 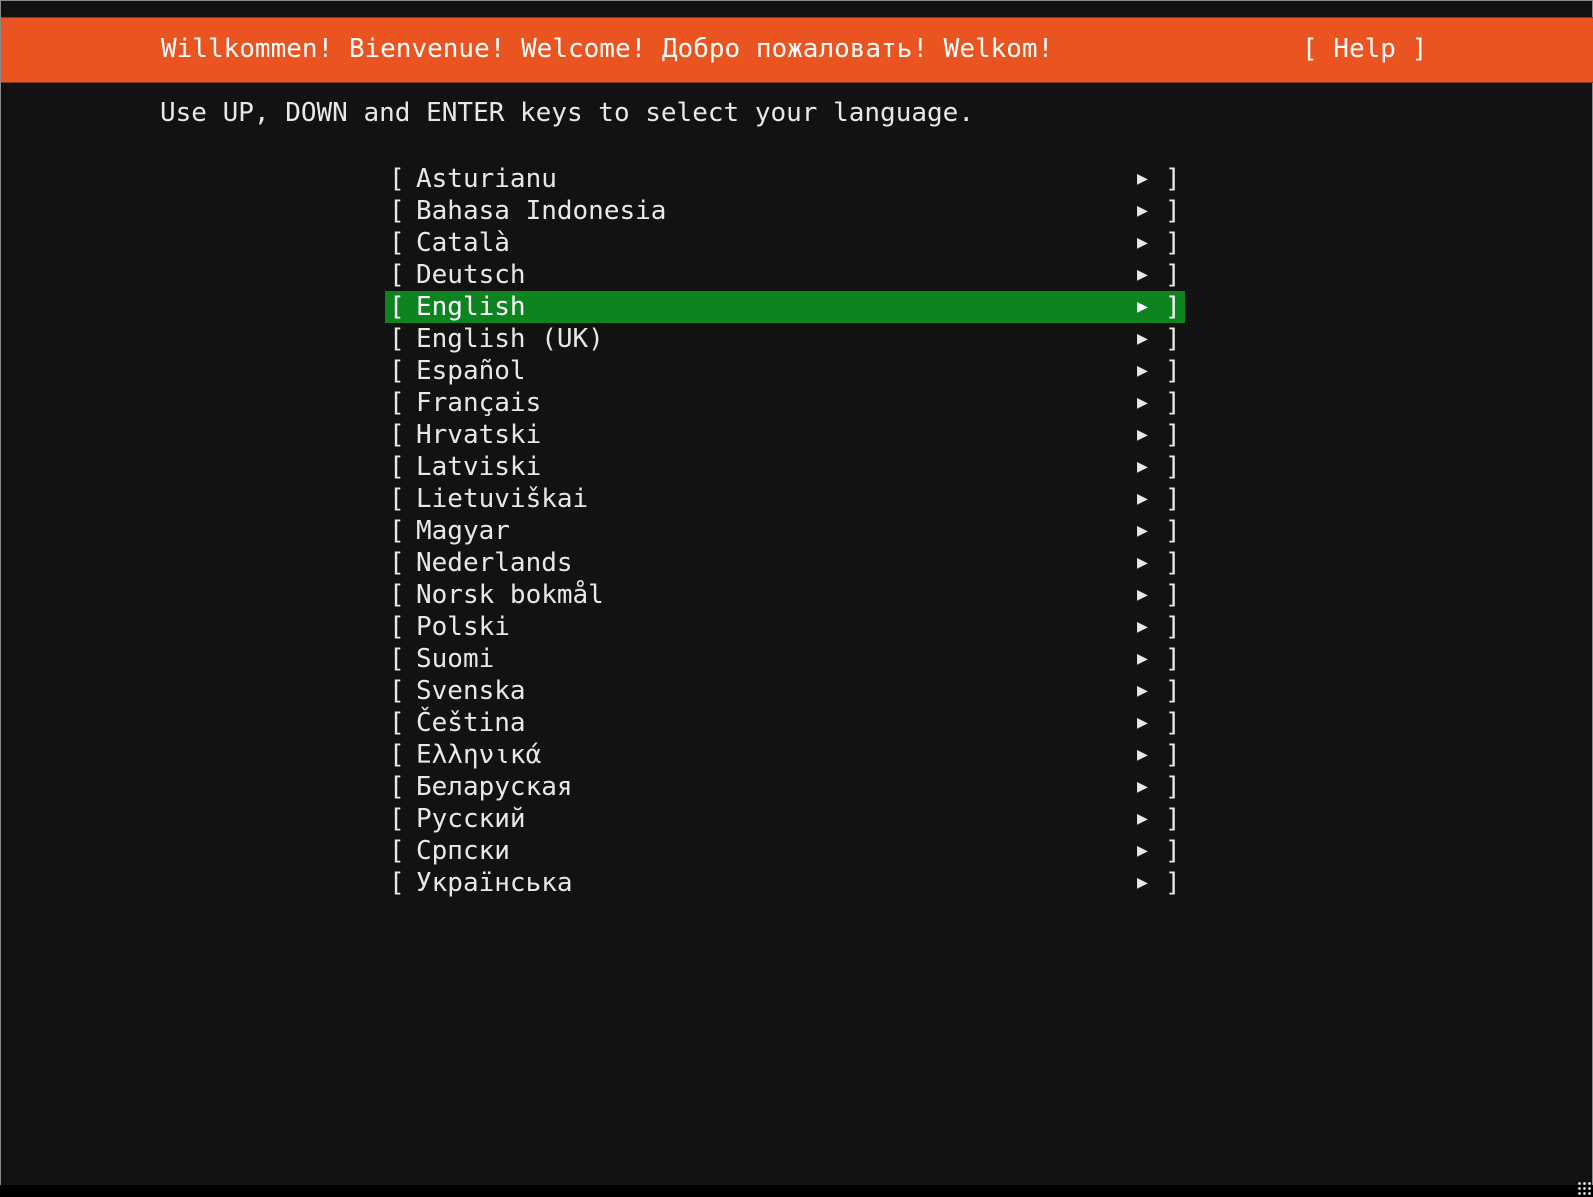 What do you see at coordinates (785, 755) in the screenshot?
I see `language-item: [Ελληνικά ▶]` at bounding box center [785, 755].